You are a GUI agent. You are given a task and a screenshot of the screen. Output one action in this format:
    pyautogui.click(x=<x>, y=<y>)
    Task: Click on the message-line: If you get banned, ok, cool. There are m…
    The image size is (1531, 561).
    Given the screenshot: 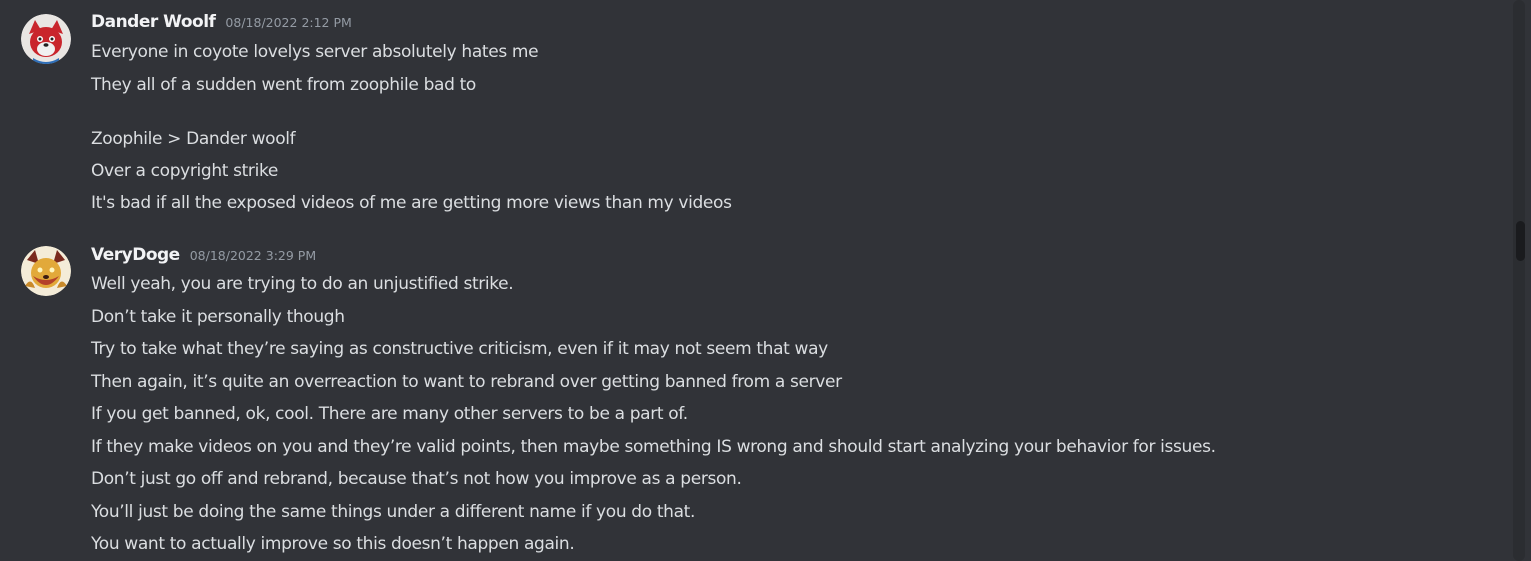 What is the action you would take?
    pyautogui.click(x=389, y=414)
    